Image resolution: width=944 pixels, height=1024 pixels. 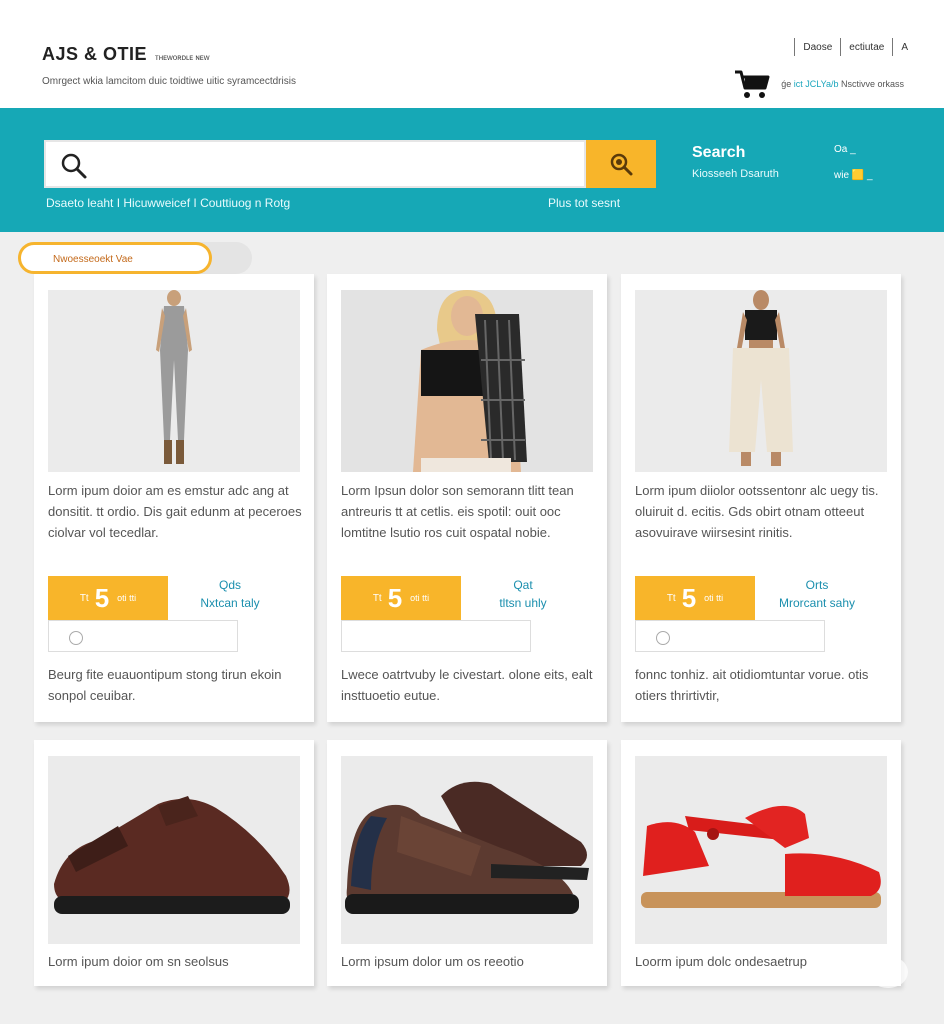 I want to click on top-link-3: A, so click(x=904, y=47).